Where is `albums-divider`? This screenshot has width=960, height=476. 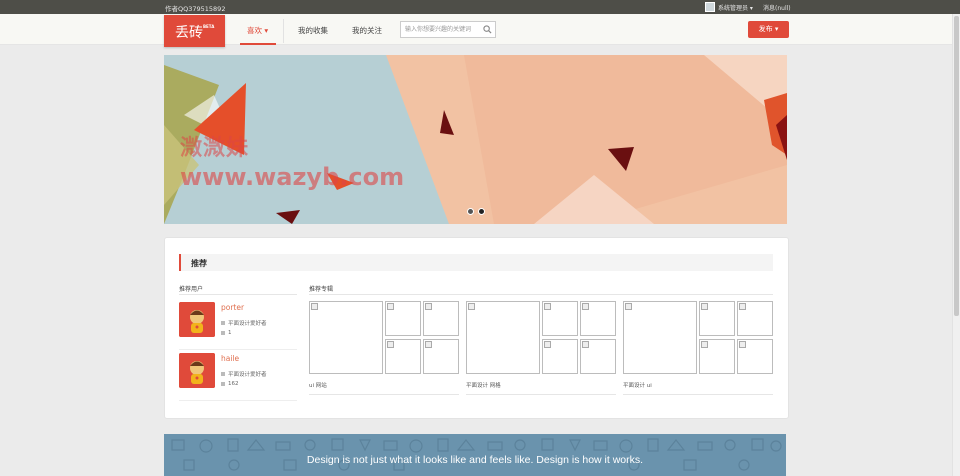
albums-divider is located at coordinates (541, 294).